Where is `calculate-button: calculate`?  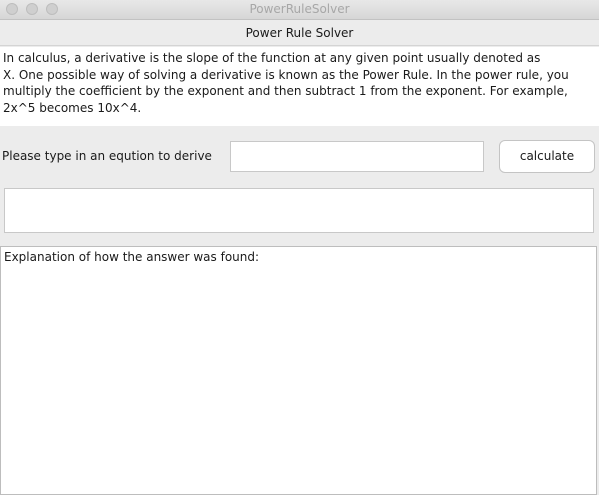
calculate-button: calculate is located at coordinates (547, 156).